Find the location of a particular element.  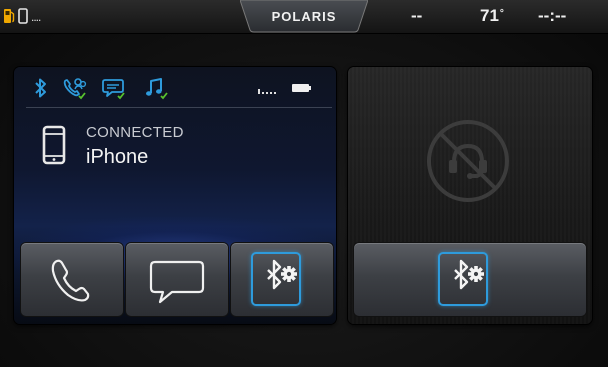

feature-icon-row is located at coordinates (175, 90).